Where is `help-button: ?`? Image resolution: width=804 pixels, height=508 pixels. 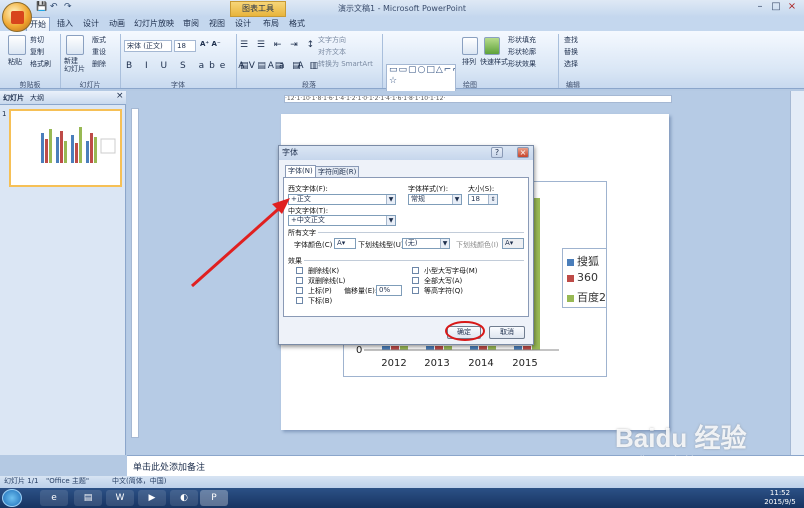 help-button: ? is located at coordinates (497, 152).